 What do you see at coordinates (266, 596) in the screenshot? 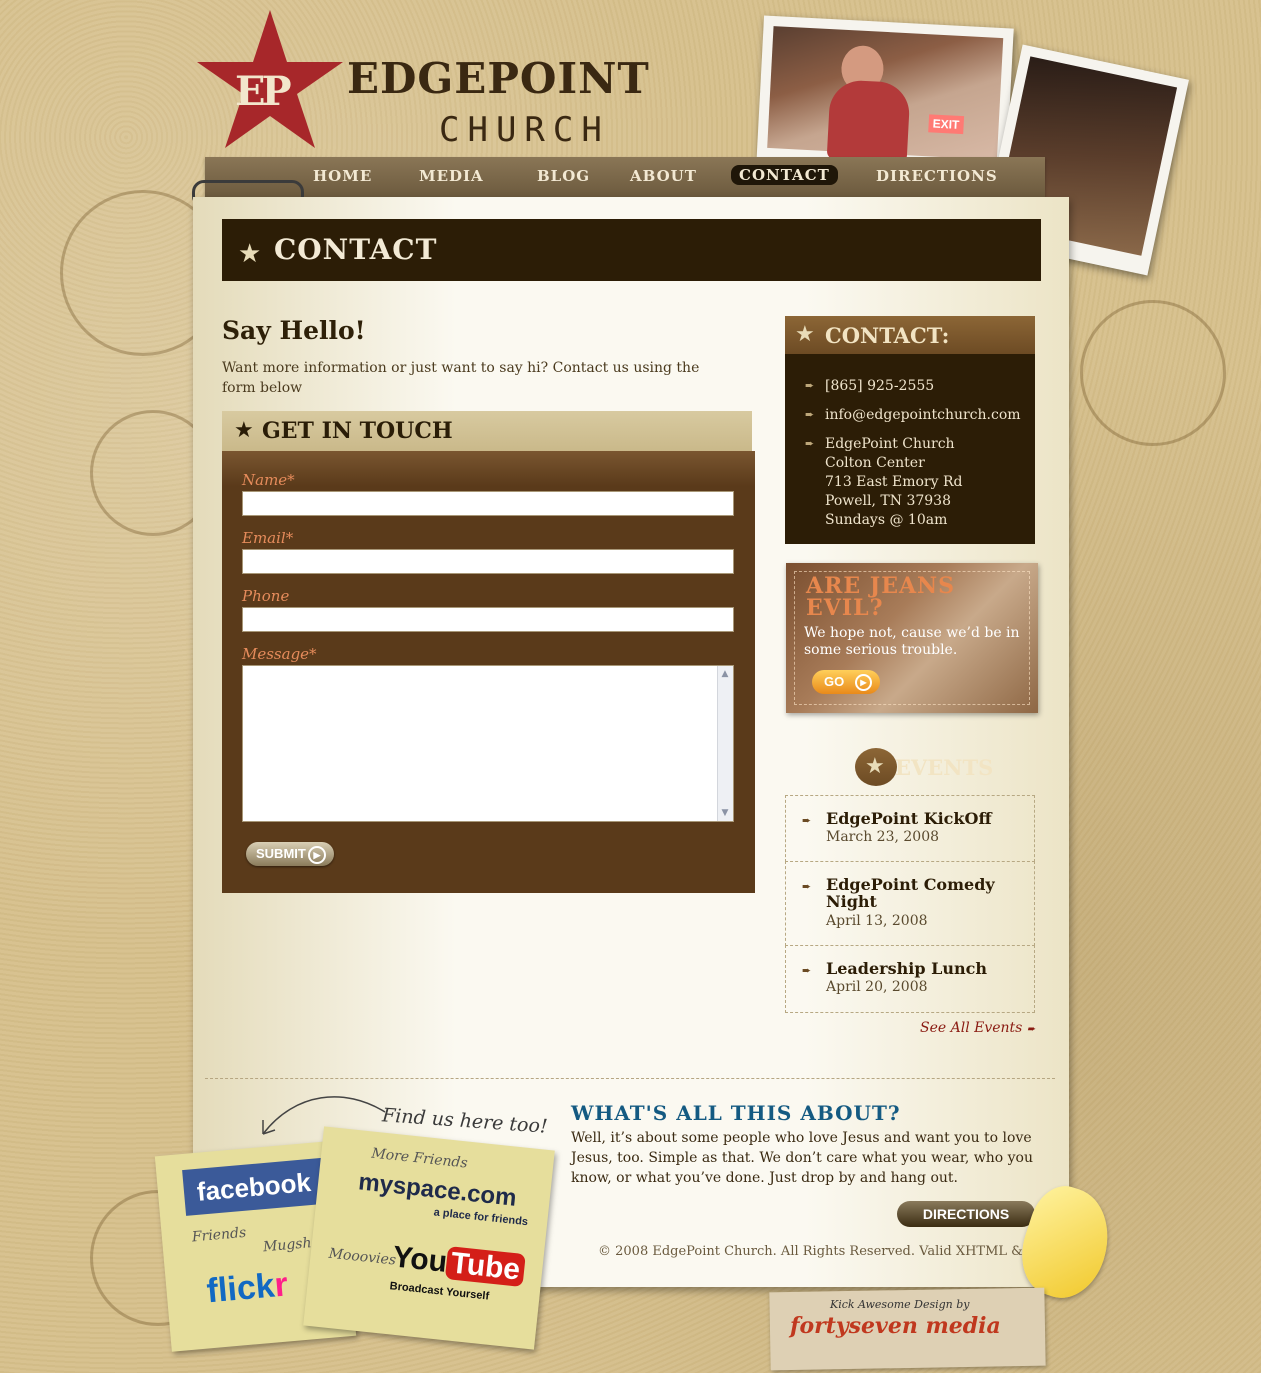
I see `phone-label: Phone` at bounding box center [266, 596].